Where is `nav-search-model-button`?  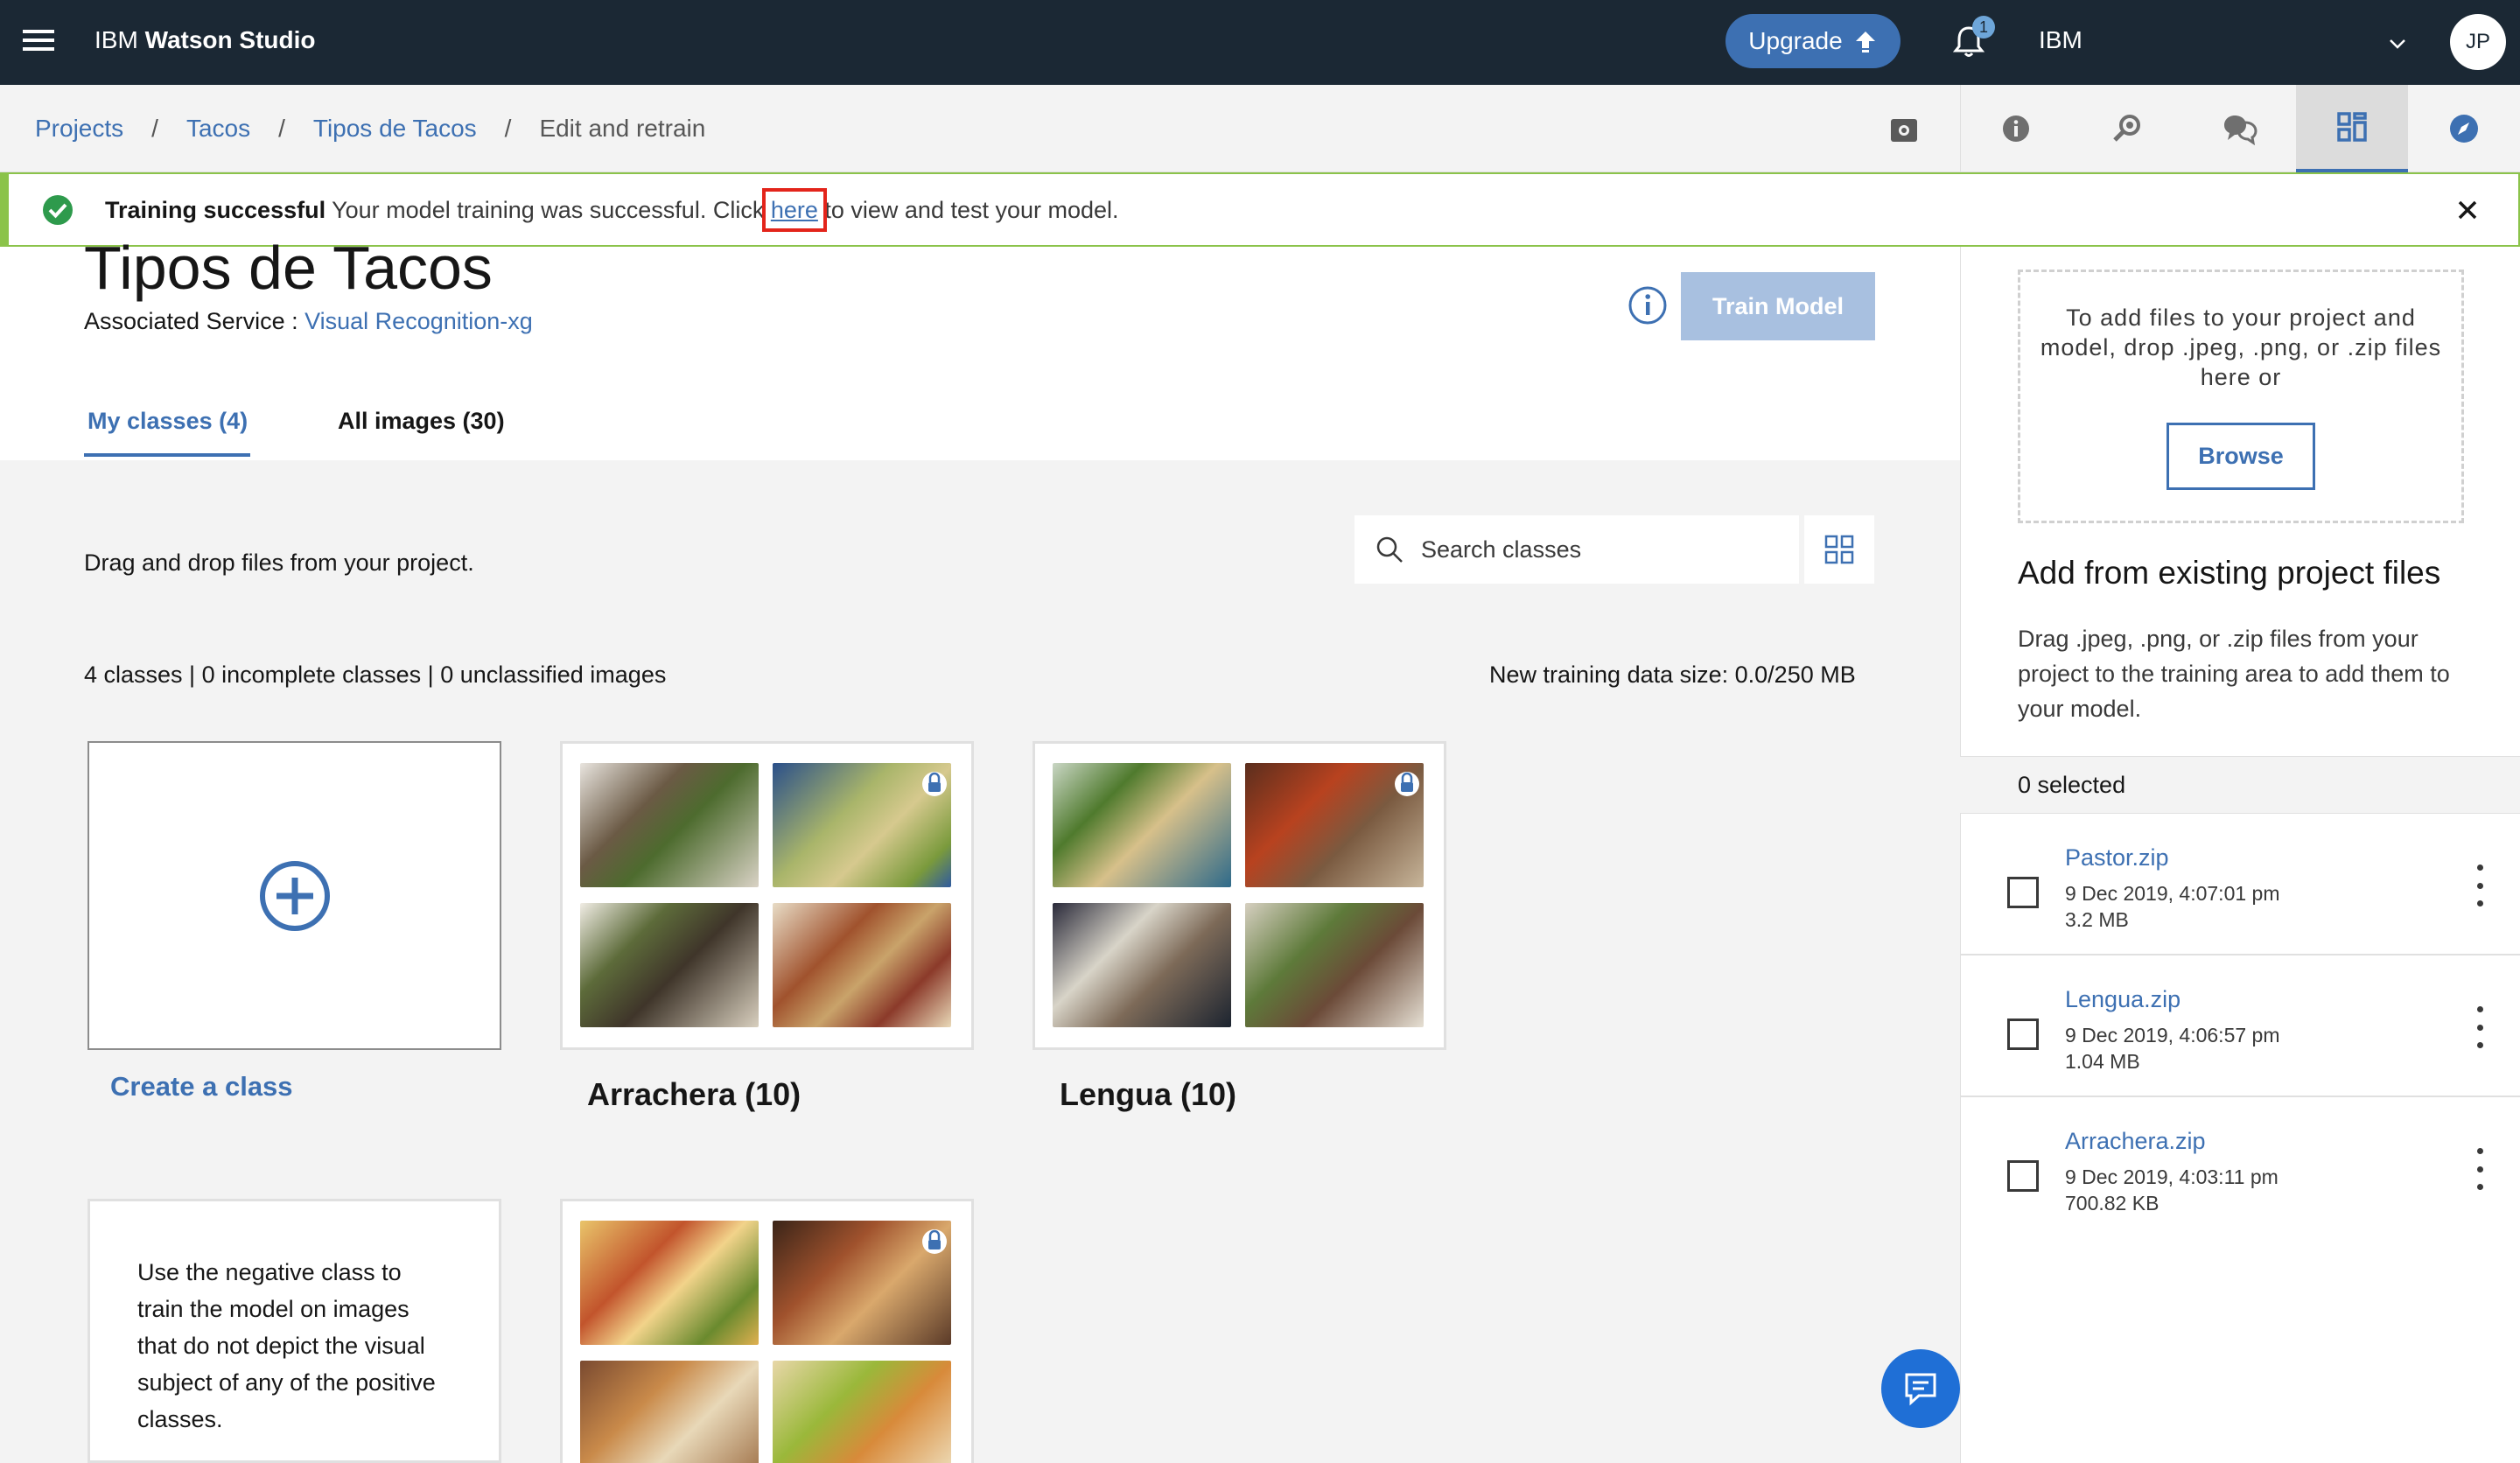 nav-search-model-button is located at coordinates (2128, 128).